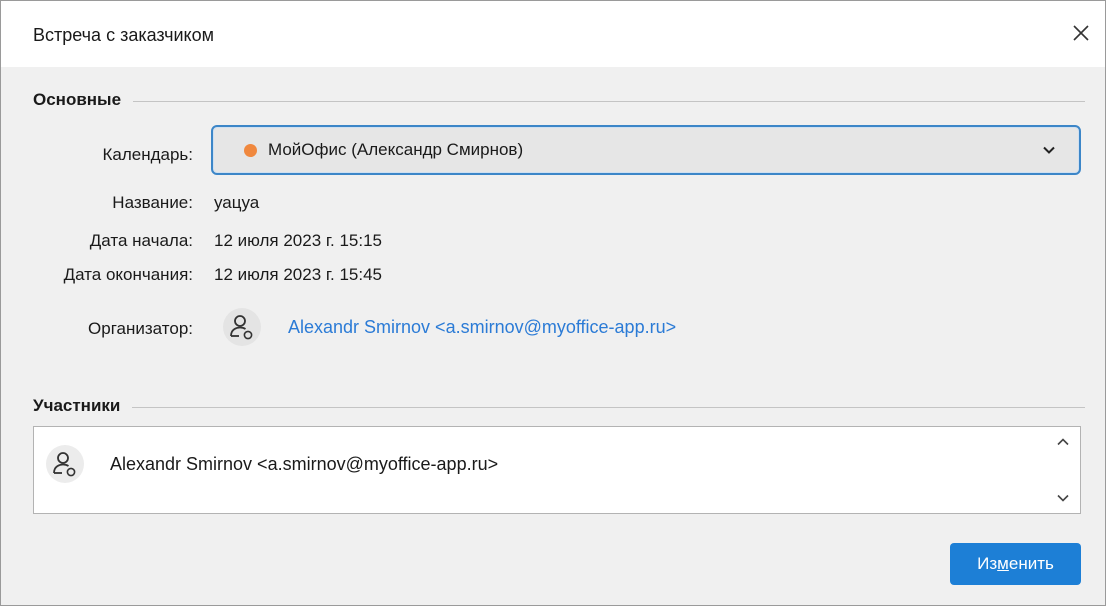  What do you see at coordinates (83, 100) in the screenshot?
I see `section-main-title: Основные` at bounding box center [83, 100].